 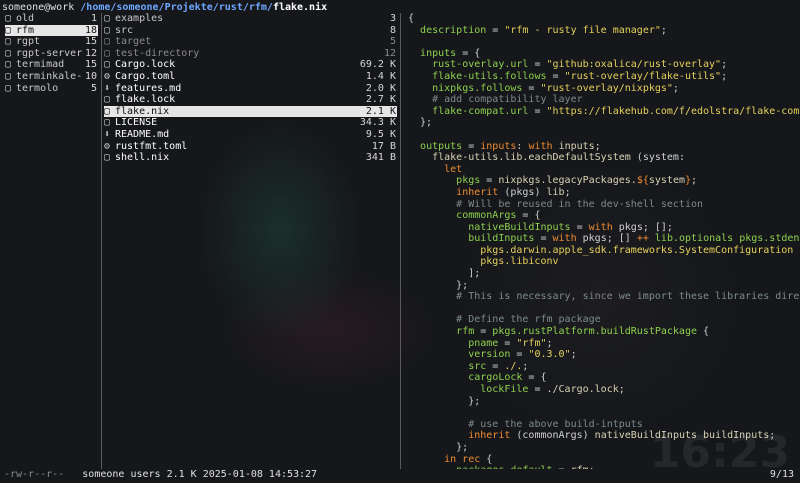 I want to click on code-line: nativeBuildInputs = with pkgs; [];, so click(x=604, y=228).